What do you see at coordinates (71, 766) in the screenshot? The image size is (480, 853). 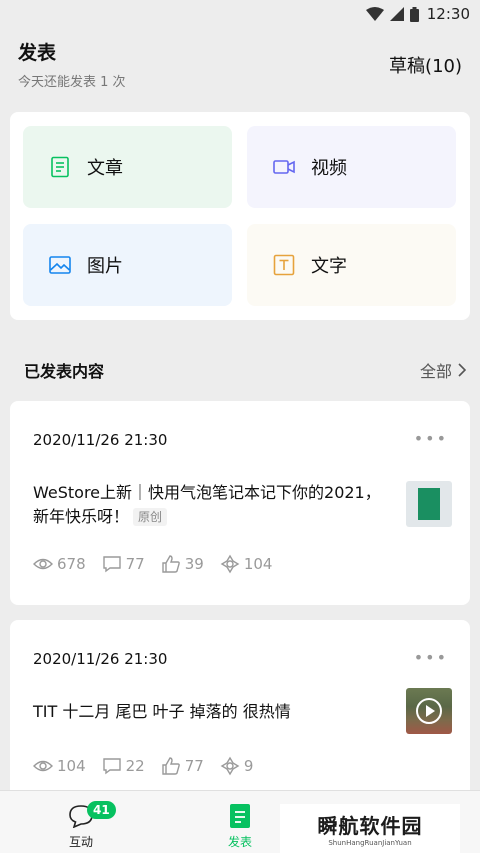 I see `views-count: 104` at bounding box center [71, 766].